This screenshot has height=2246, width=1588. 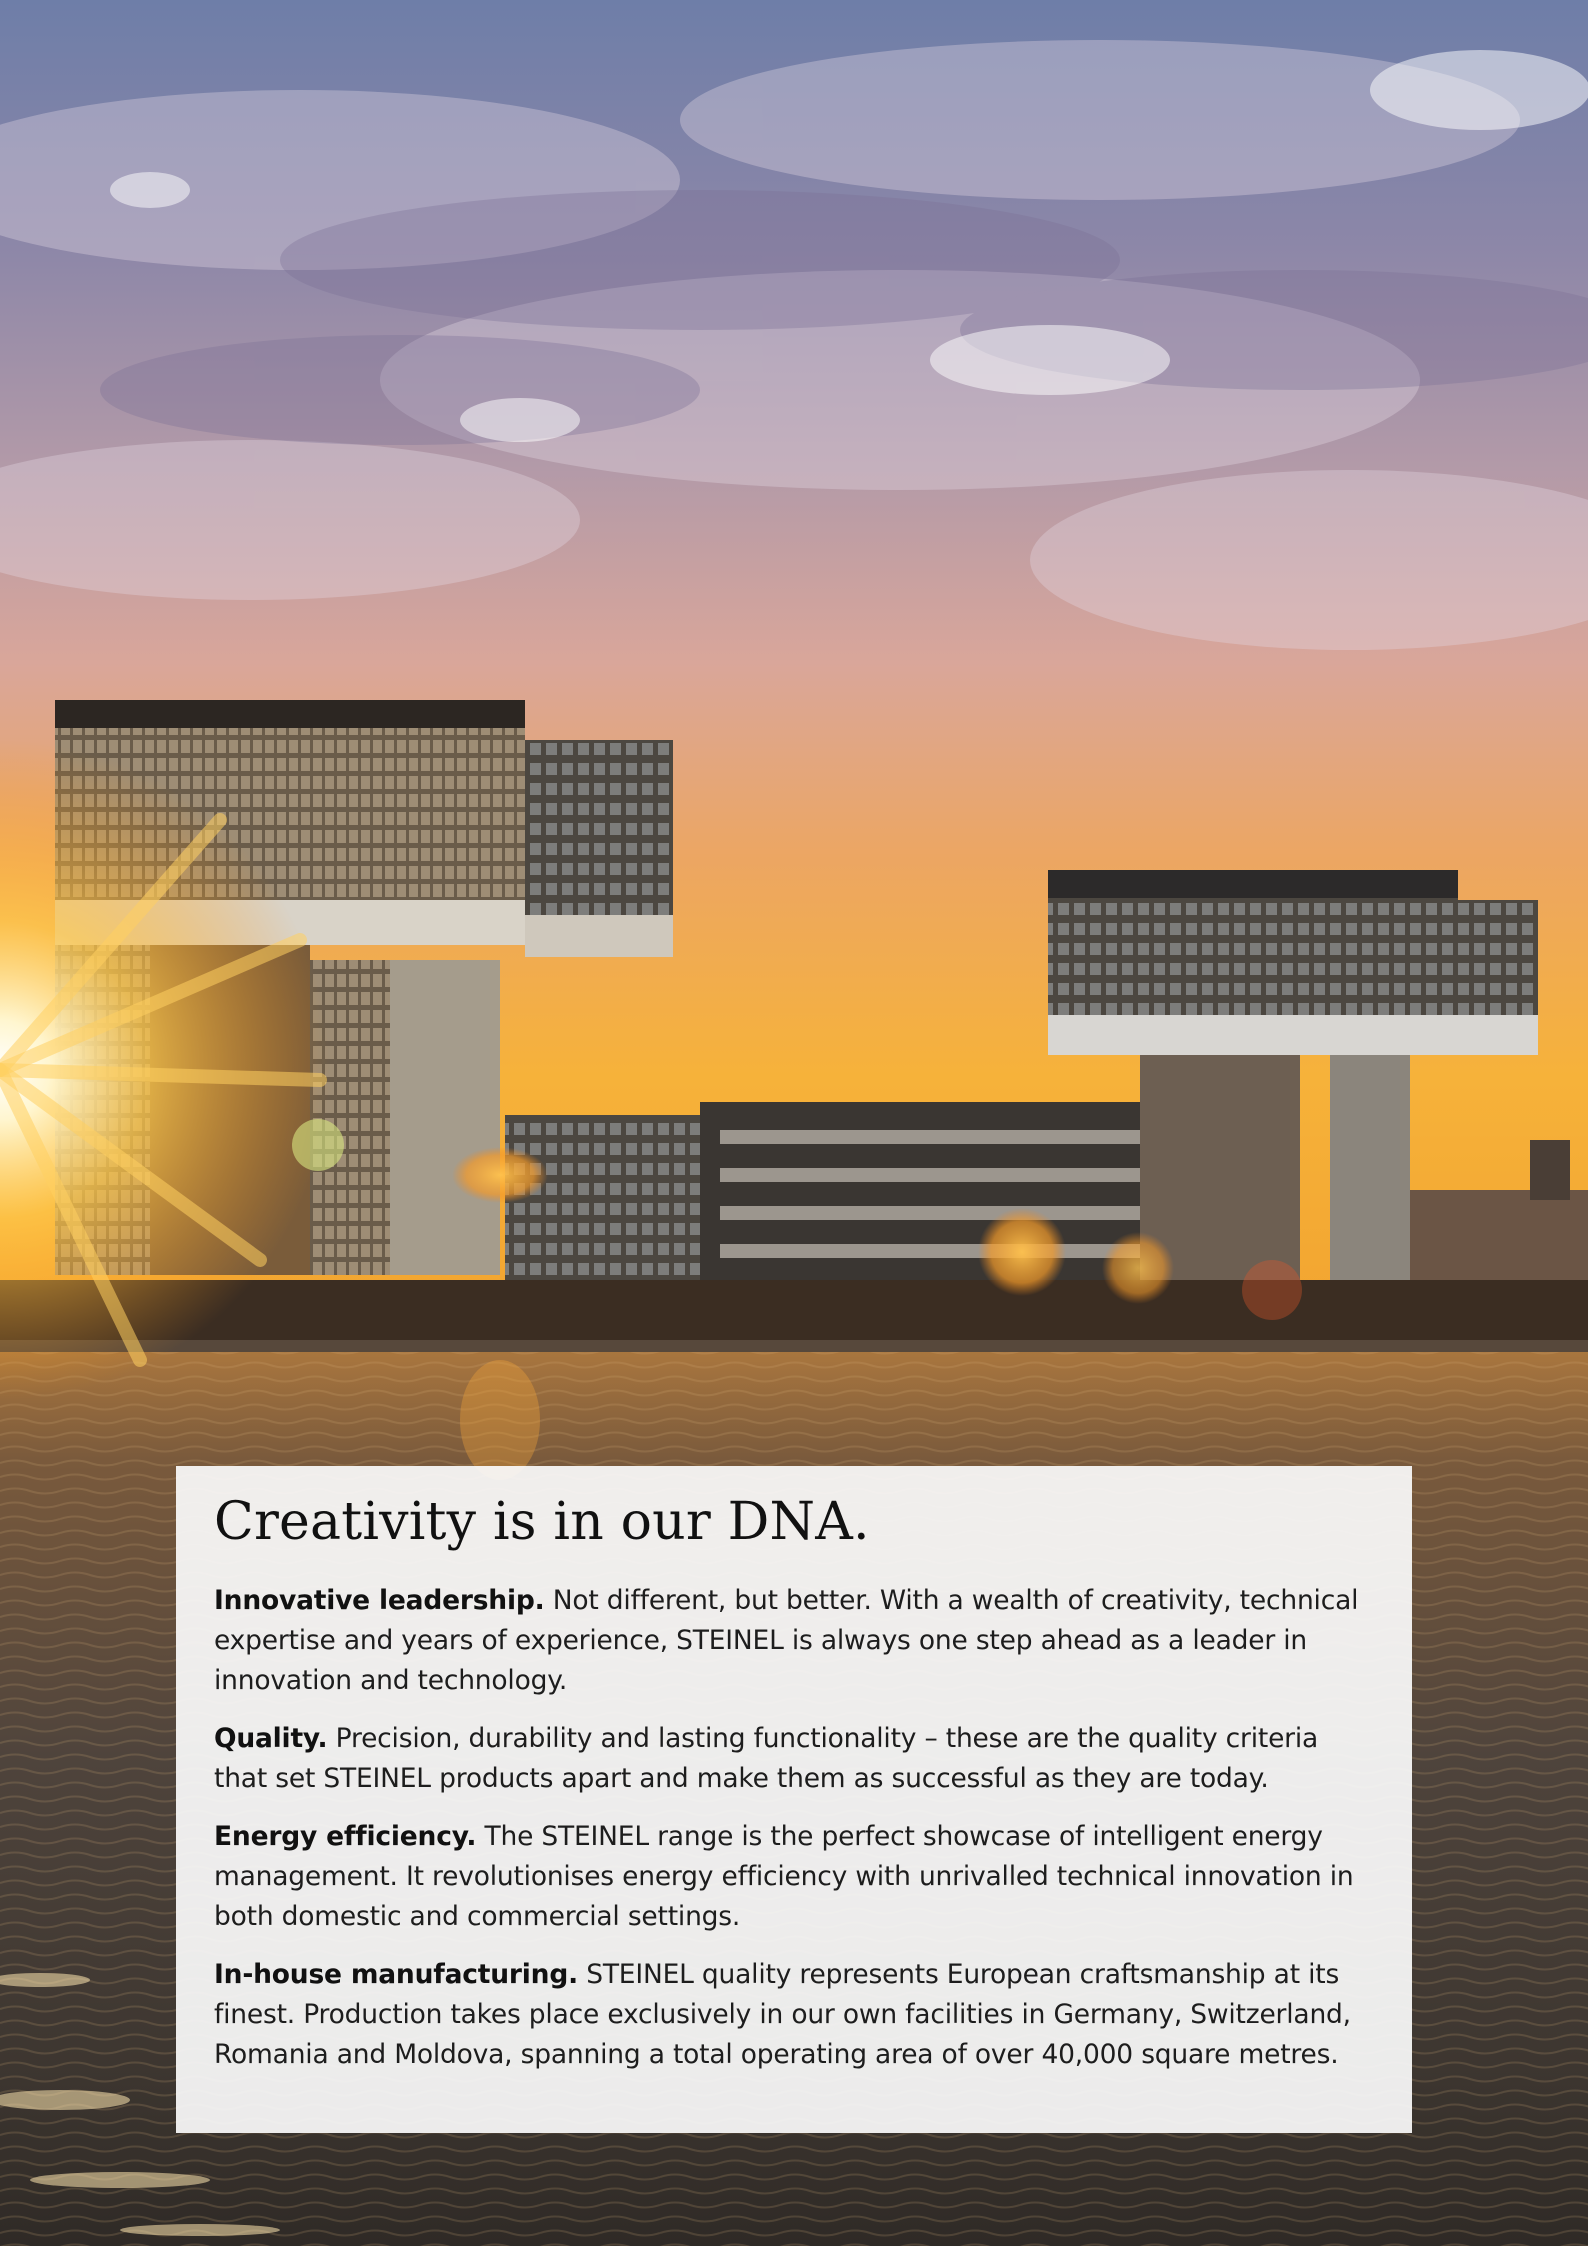 I want to click on paragraph-lead: Quality., so click(x=271, y=1739).